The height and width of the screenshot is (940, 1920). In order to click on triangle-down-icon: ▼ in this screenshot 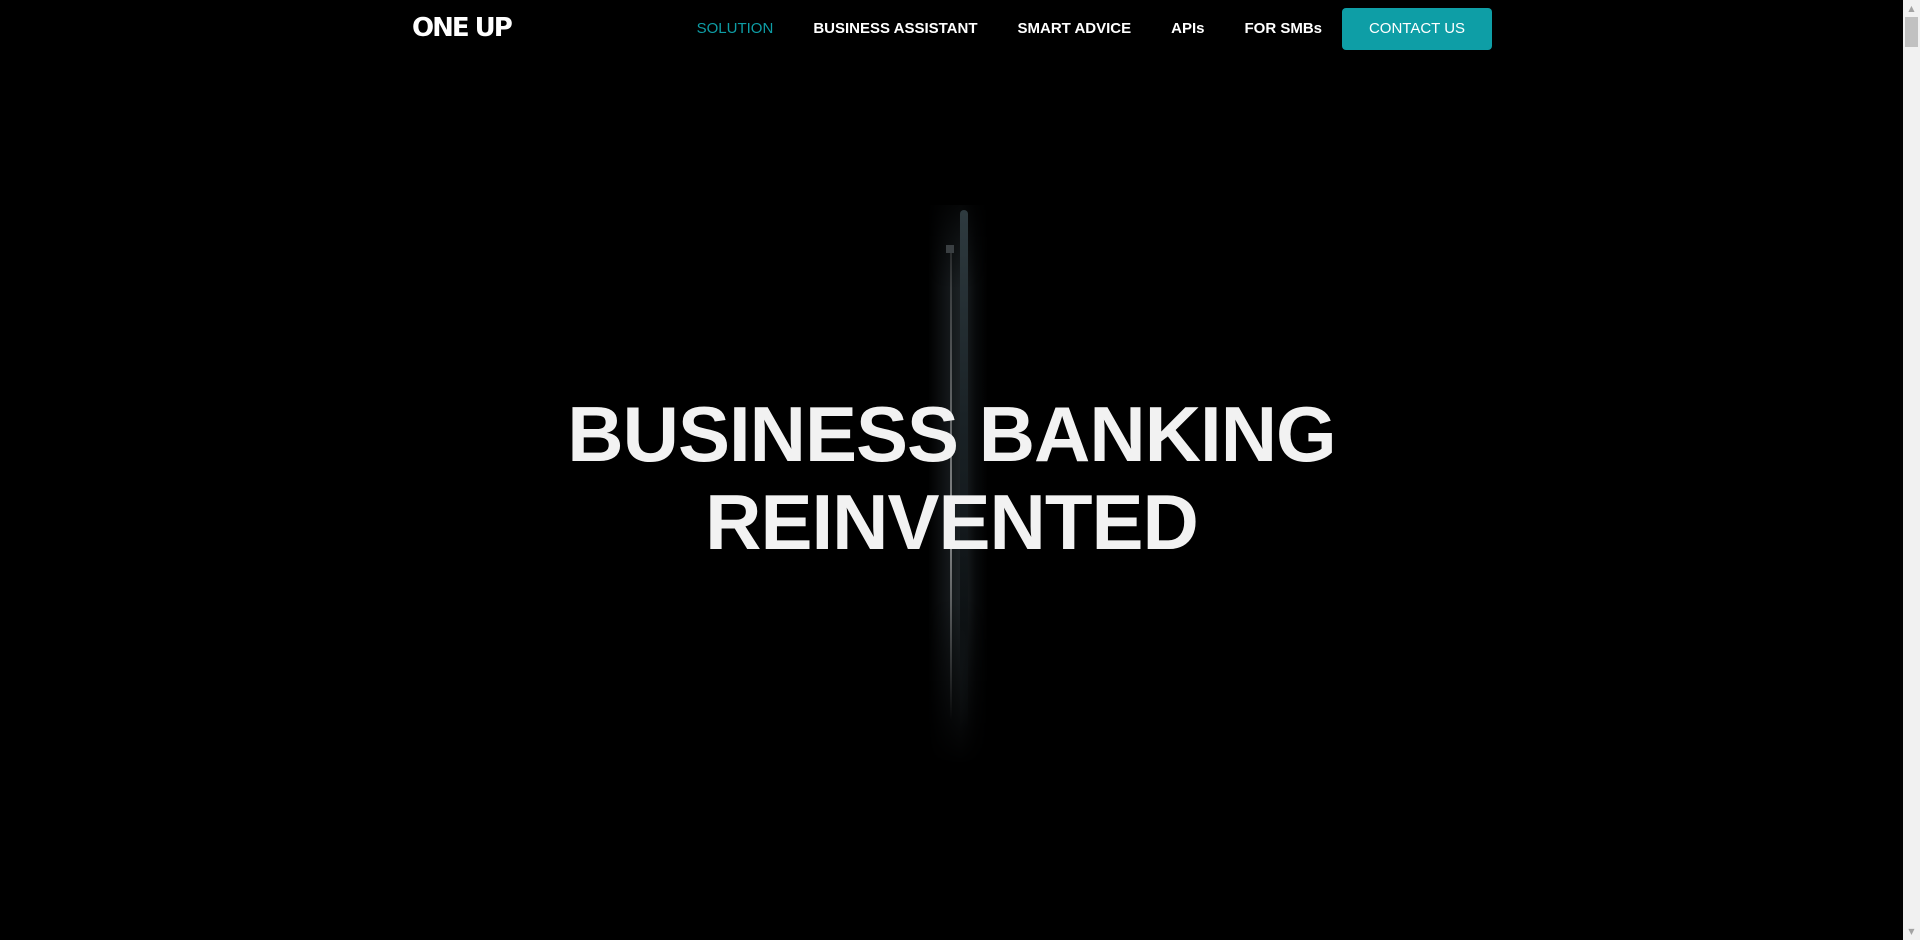, I will do `click(1911, 931)`.